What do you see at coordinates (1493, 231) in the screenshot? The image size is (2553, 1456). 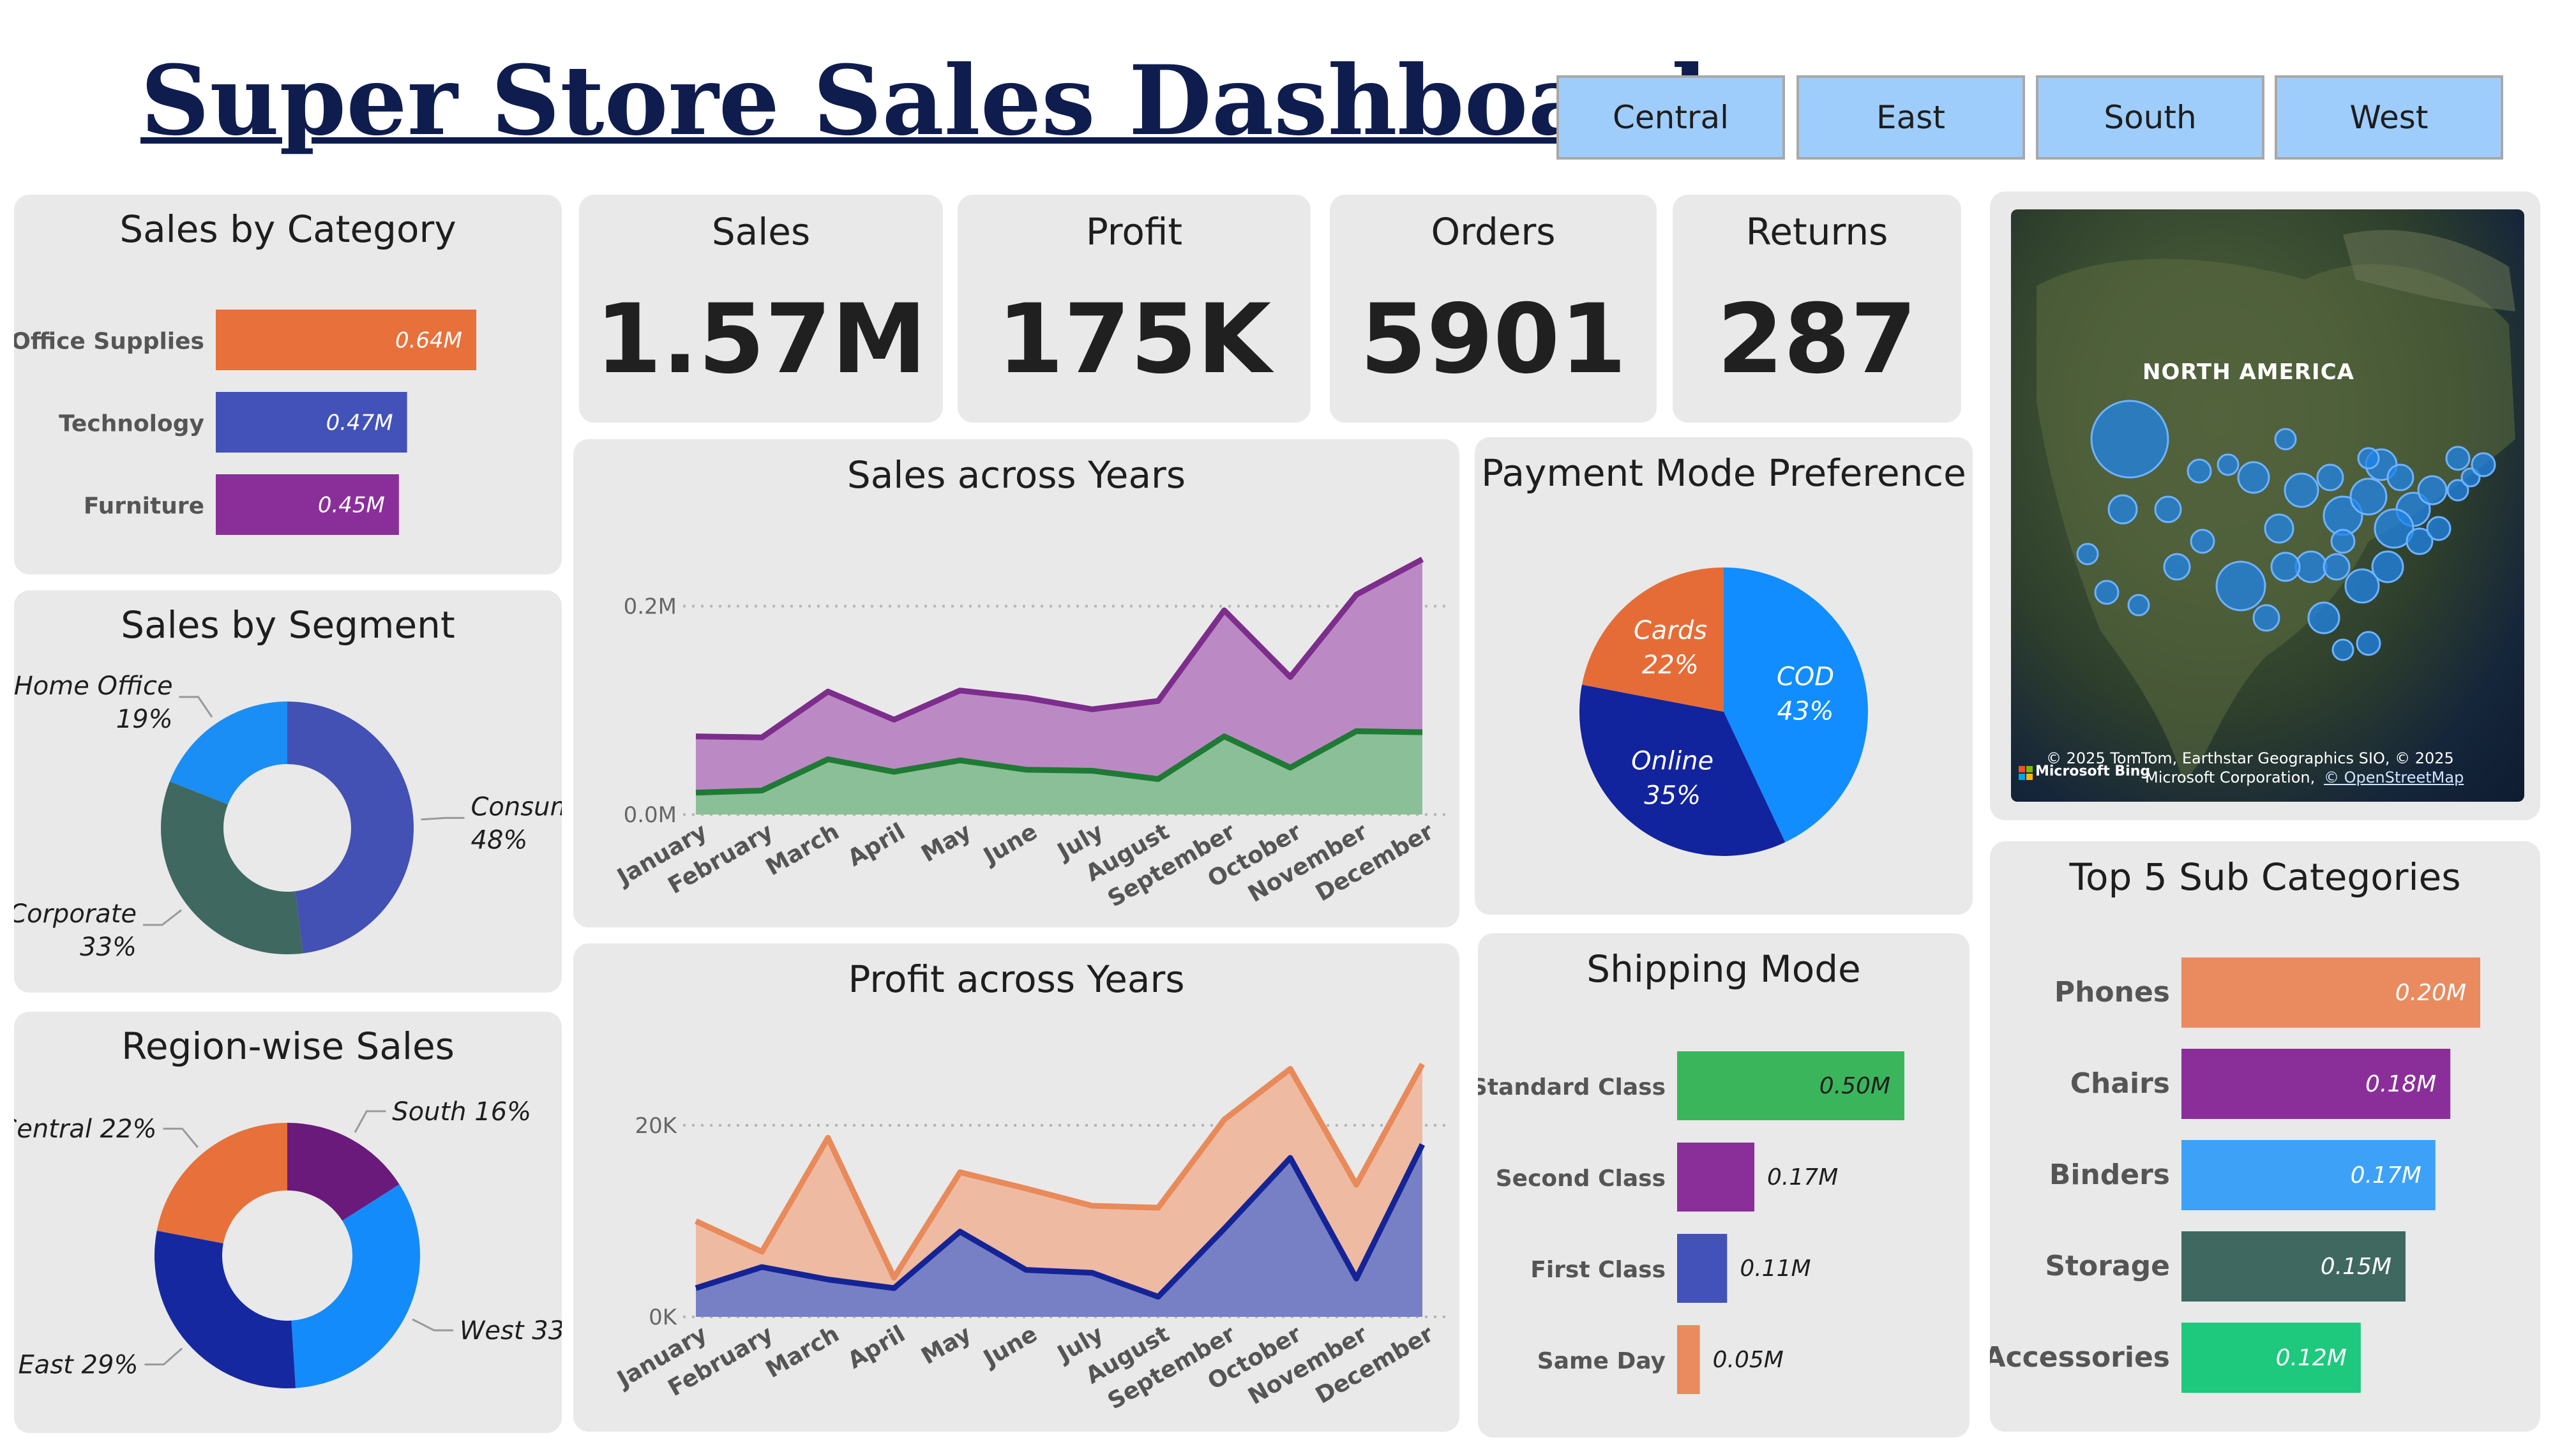 I see `kpi-label: Orders` at bounding box center [1493, 231].